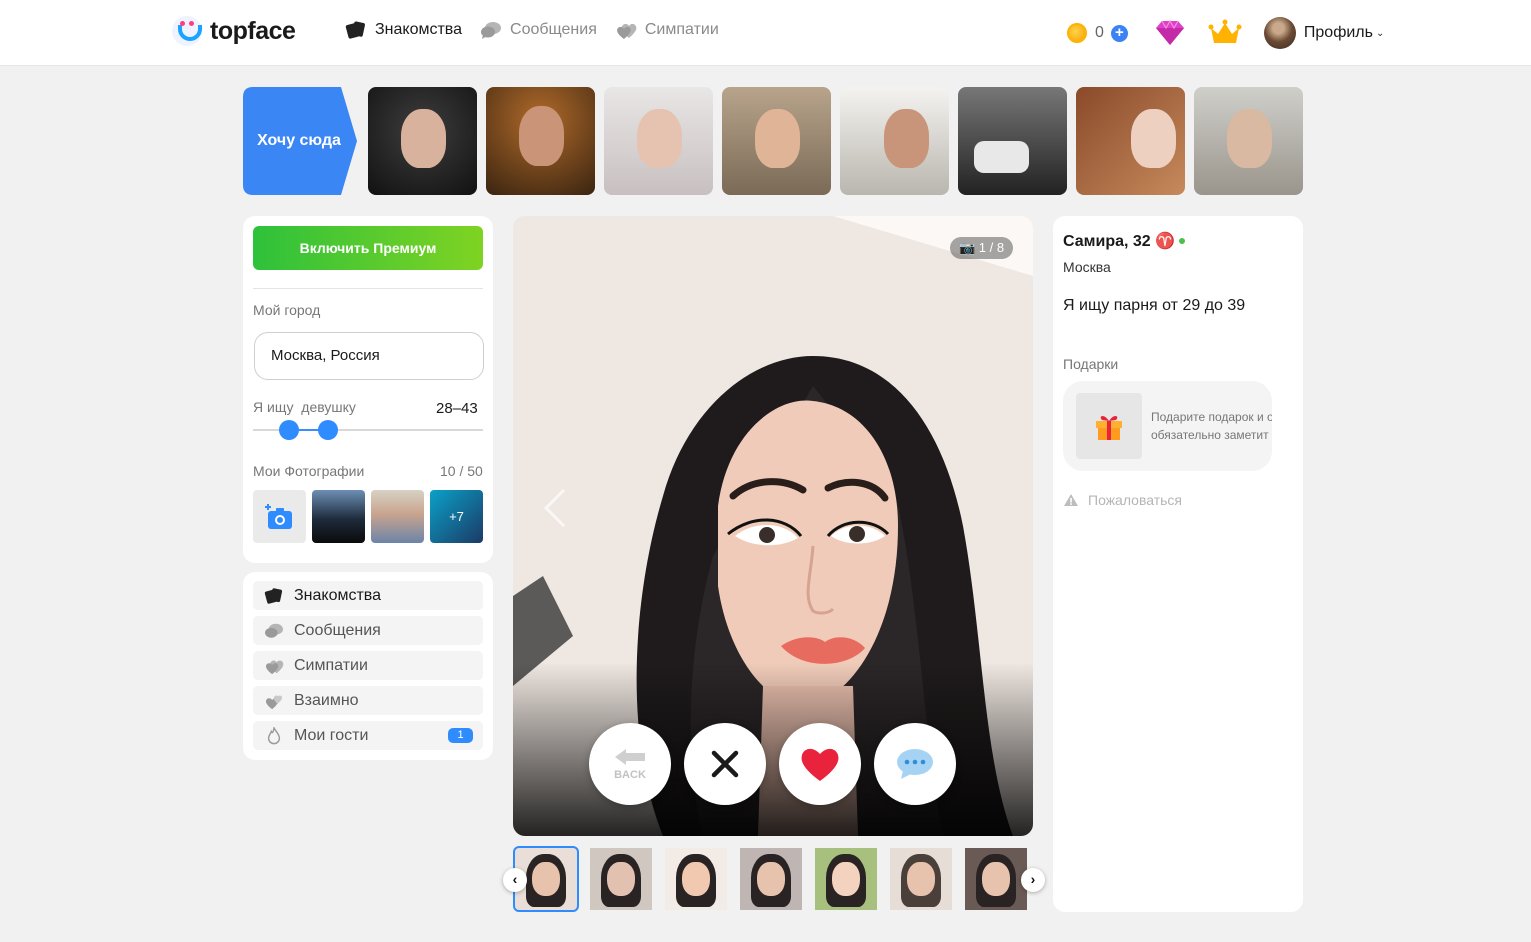 The height and width of the screenshot is (942, 1531). Describe the element at coordinates (368, 700) in the screenshot. I see `sidebar-item-mutual: Взаимно` at that location.